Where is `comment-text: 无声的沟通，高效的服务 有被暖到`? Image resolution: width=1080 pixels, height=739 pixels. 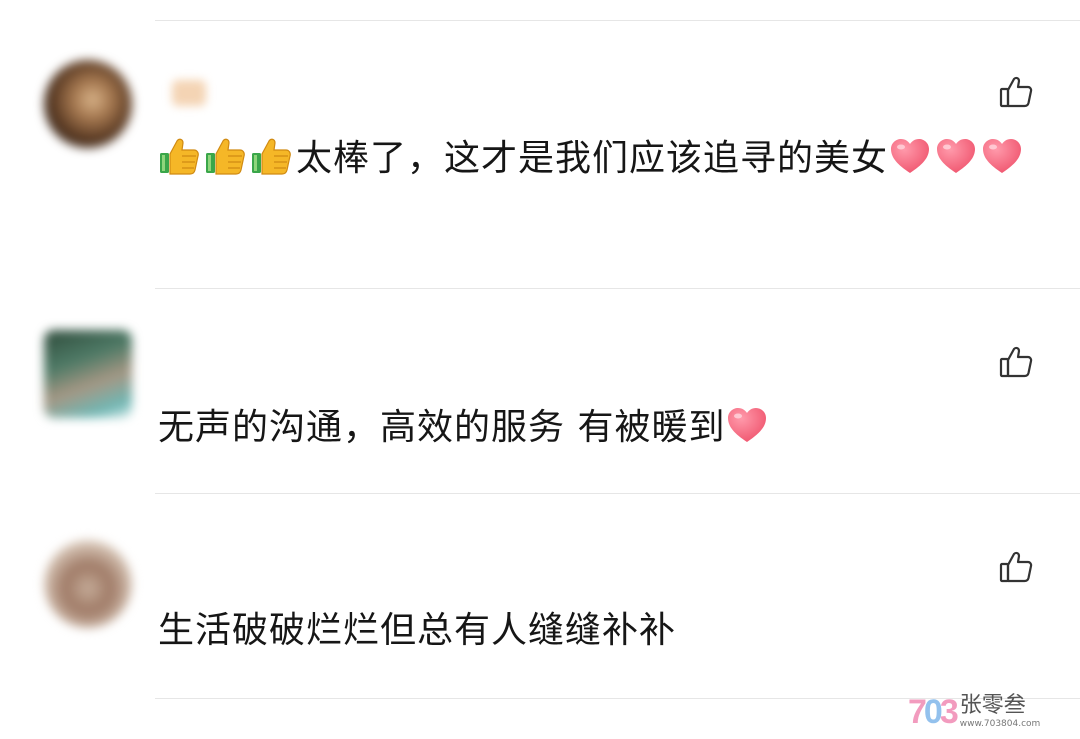 comment-text: 无声的沟通，高效的服务 有被暖到 is located at coordinates (598, 428).